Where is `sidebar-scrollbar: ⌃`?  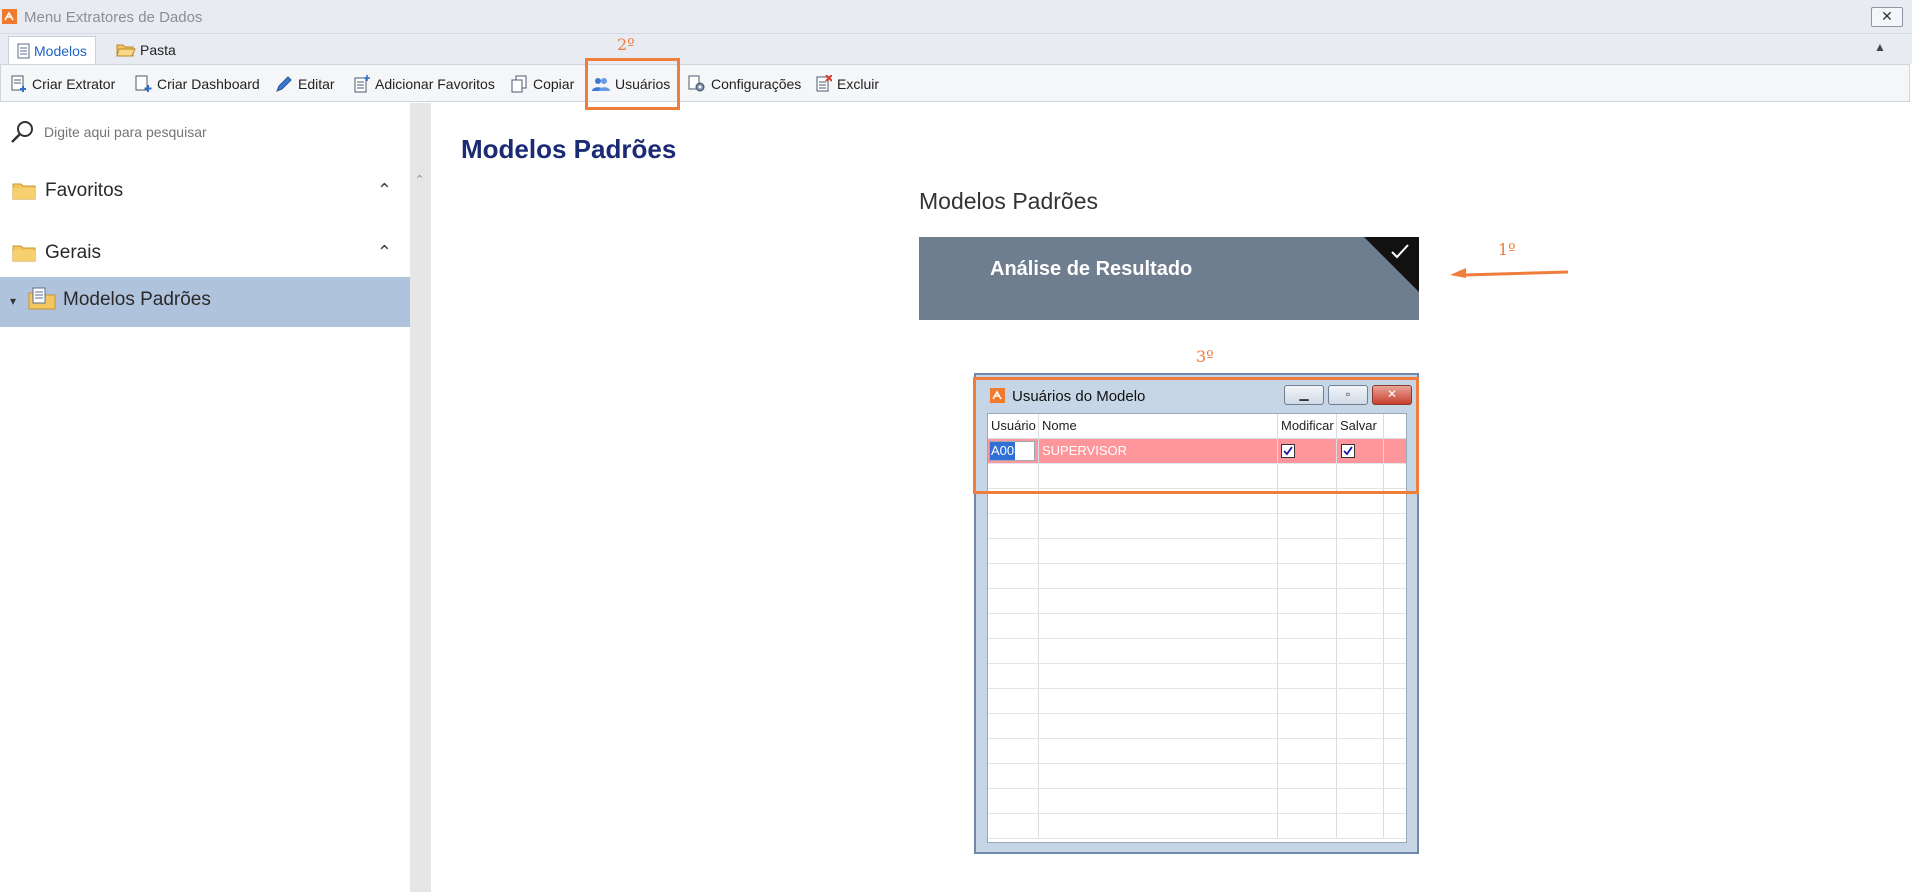 sidebar-scrollbar: ⌃ is located at coordinates (420, 497).